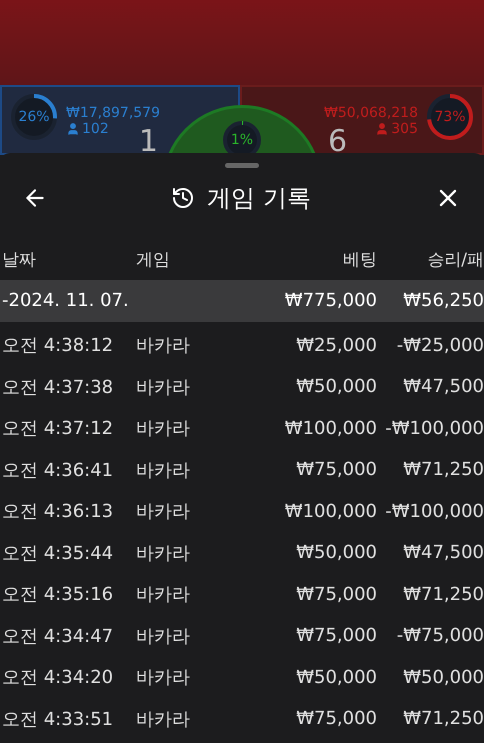 The height and width of the screenshot is (743, 484). I want to click on percentage-text: 26%, so click(34, 117).